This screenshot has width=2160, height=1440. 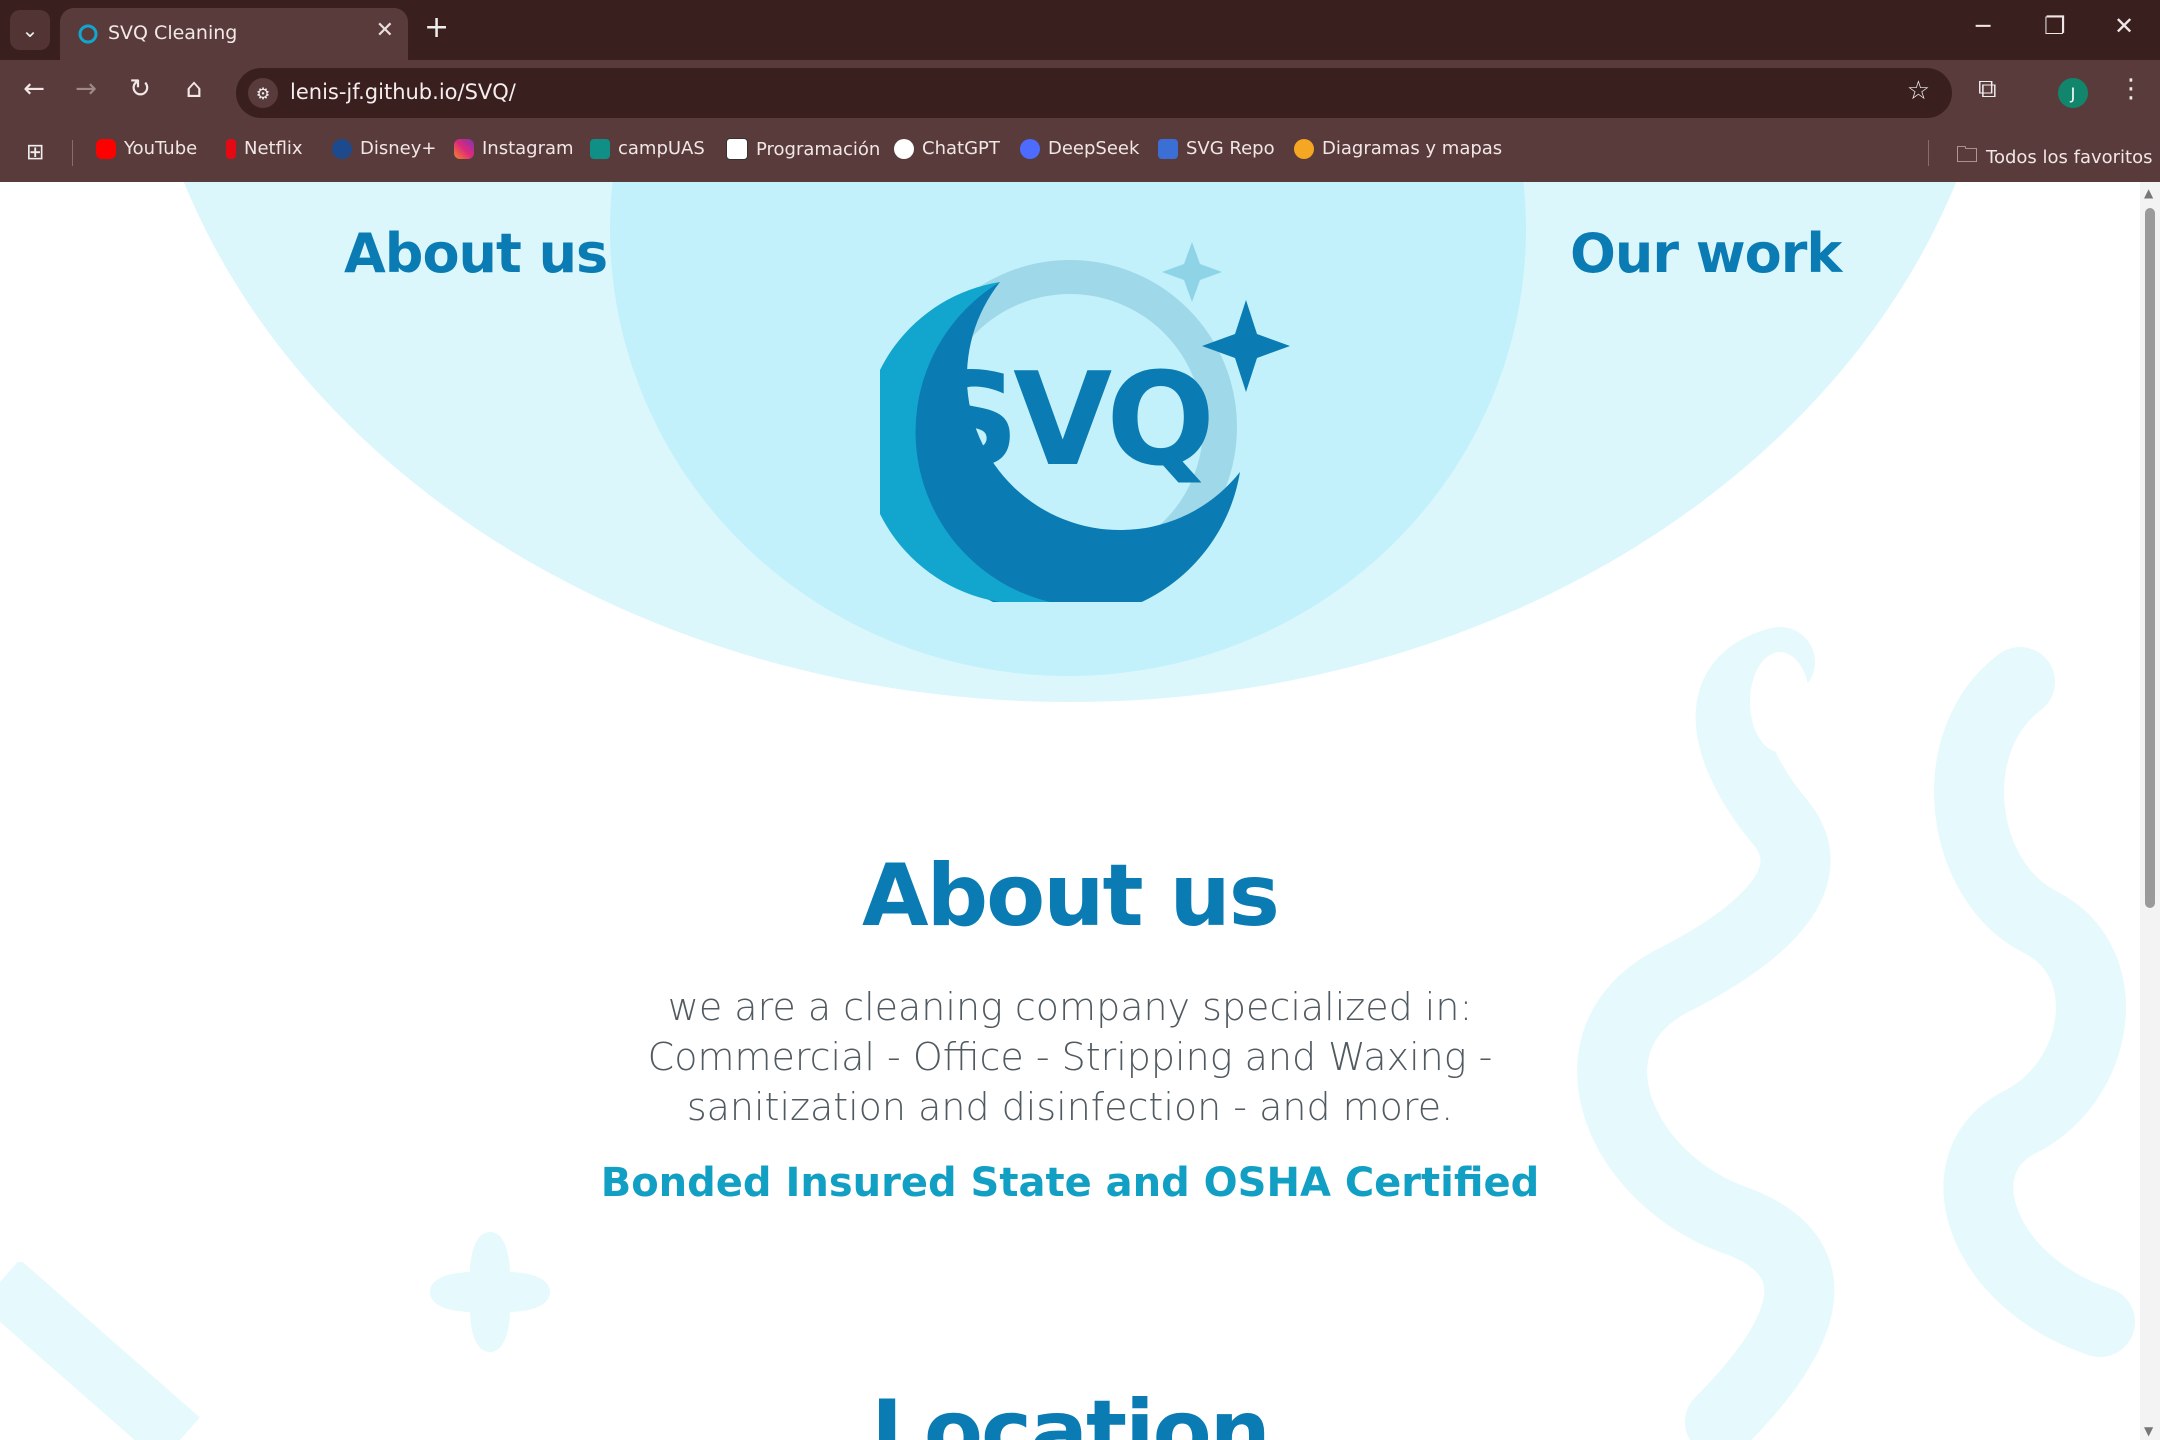 I want to click on bookmark-netflix: Netflix, so click(x=264, y=148).